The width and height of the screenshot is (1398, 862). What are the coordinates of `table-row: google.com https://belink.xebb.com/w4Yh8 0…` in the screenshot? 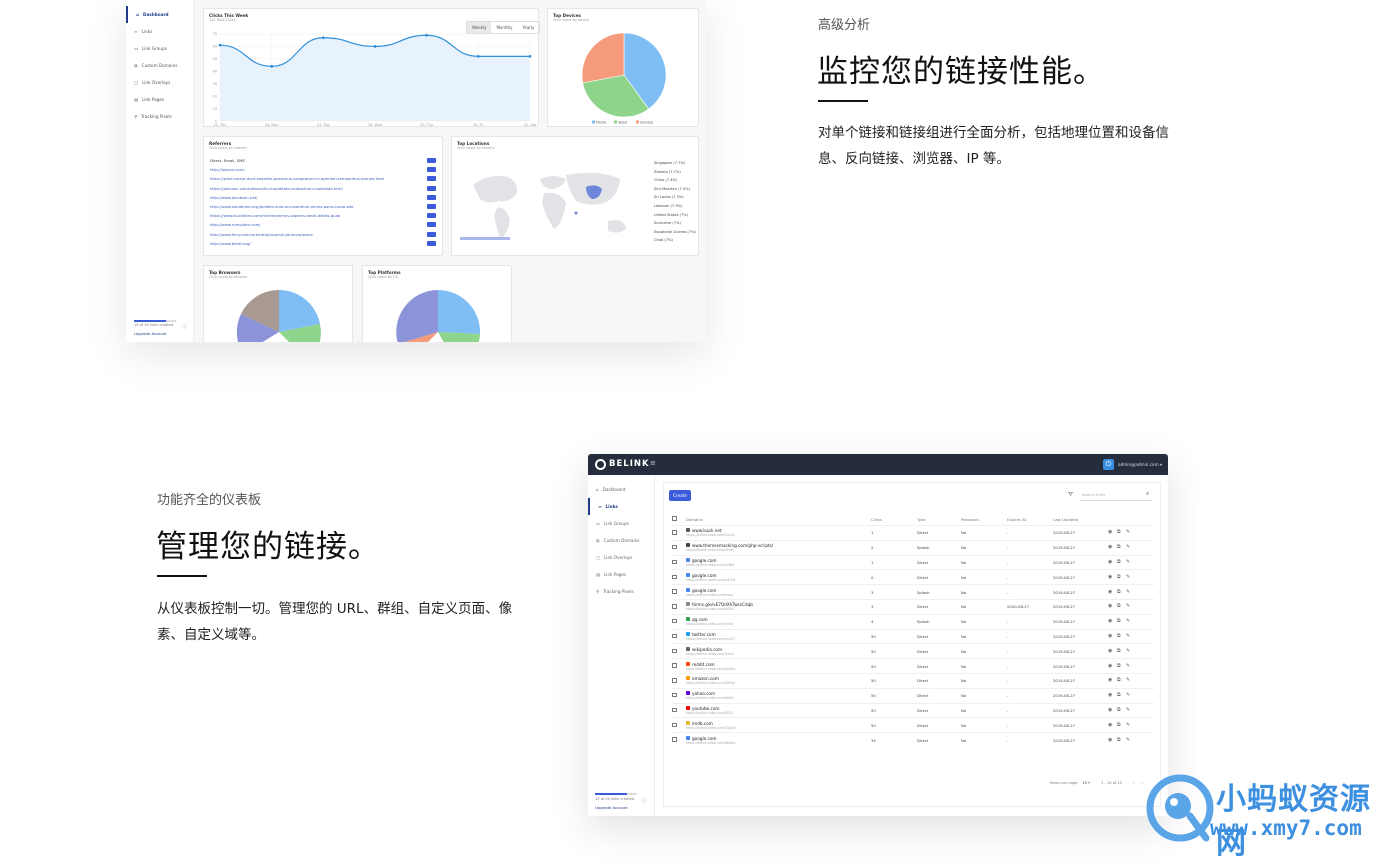 It's located at (913, 576).